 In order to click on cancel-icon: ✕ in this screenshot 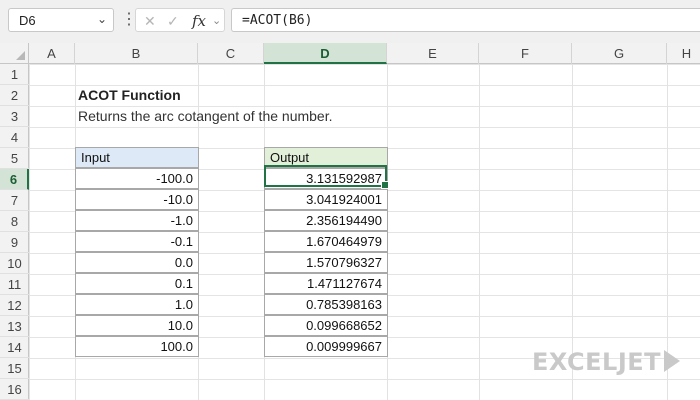, I will do `click(150, 21)`.